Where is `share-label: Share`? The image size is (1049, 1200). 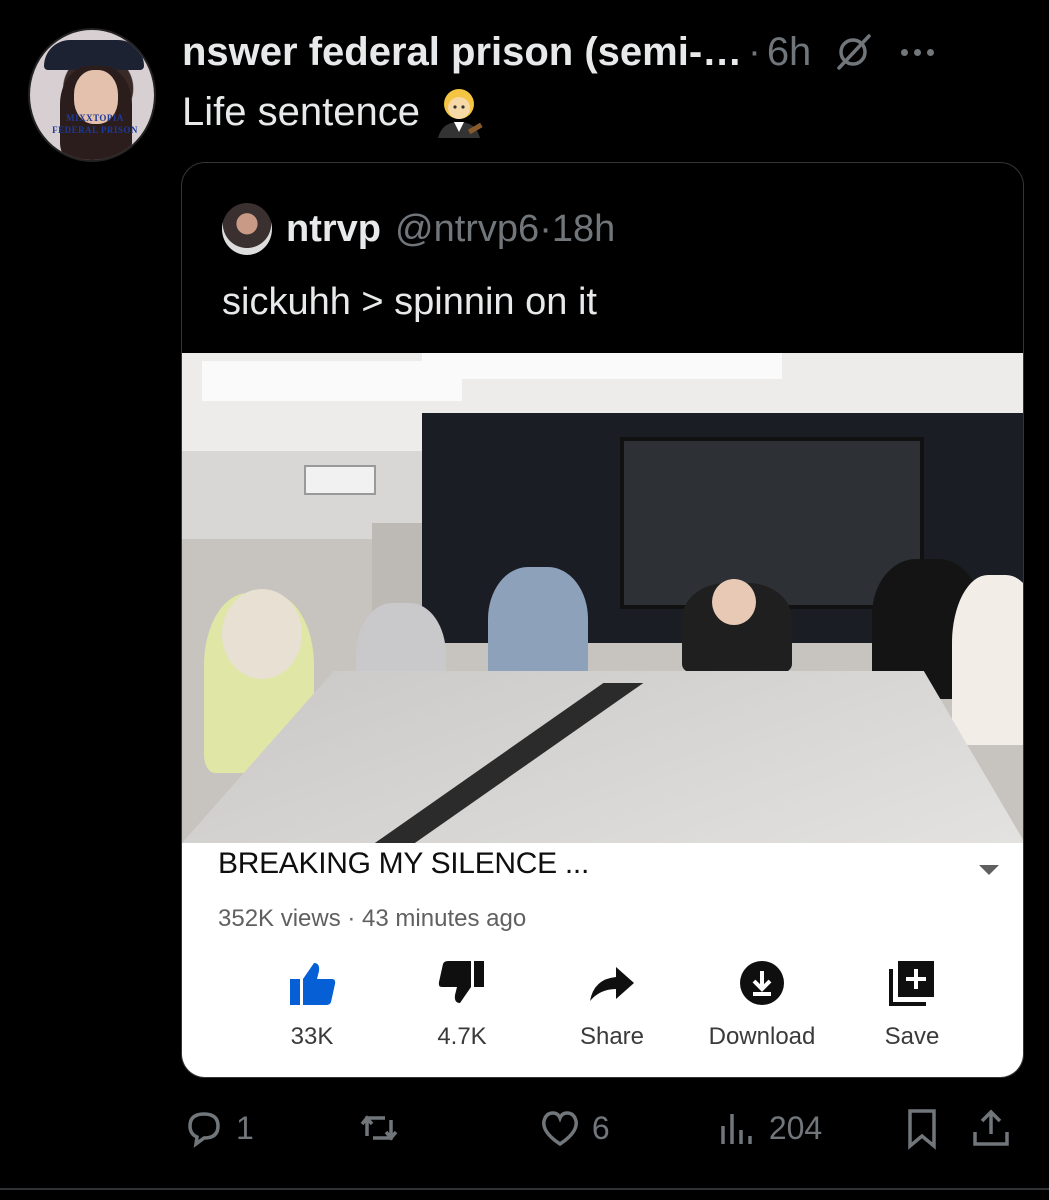 share-label: Share is located at coordinates (612, 1036).